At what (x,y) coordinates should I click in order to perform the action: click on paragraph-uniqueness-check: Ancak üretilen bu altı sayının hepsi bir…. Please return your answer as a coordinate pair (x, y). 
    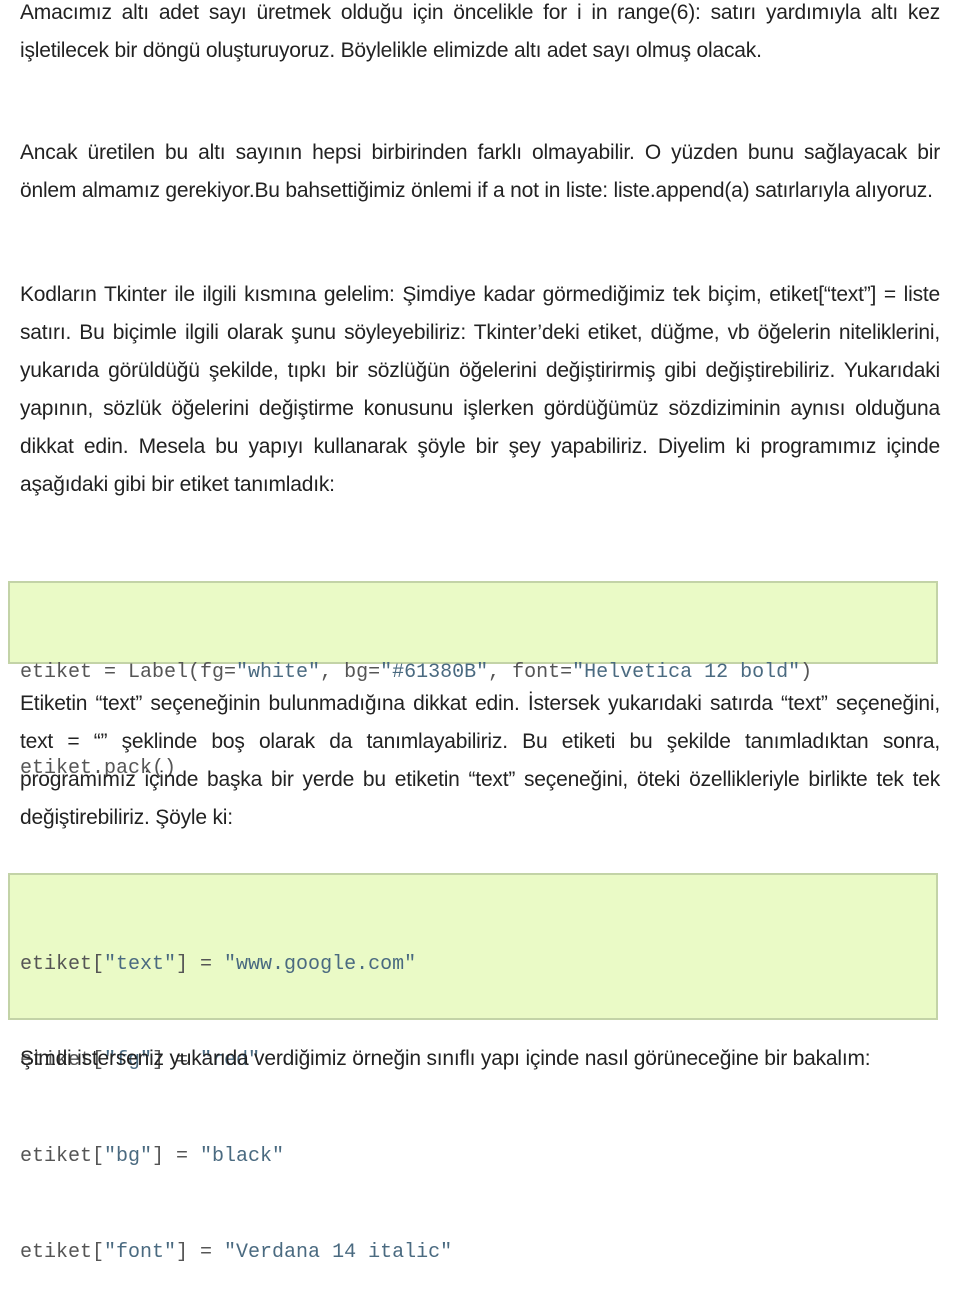
    Looking at the image, I should click on (480, 171).